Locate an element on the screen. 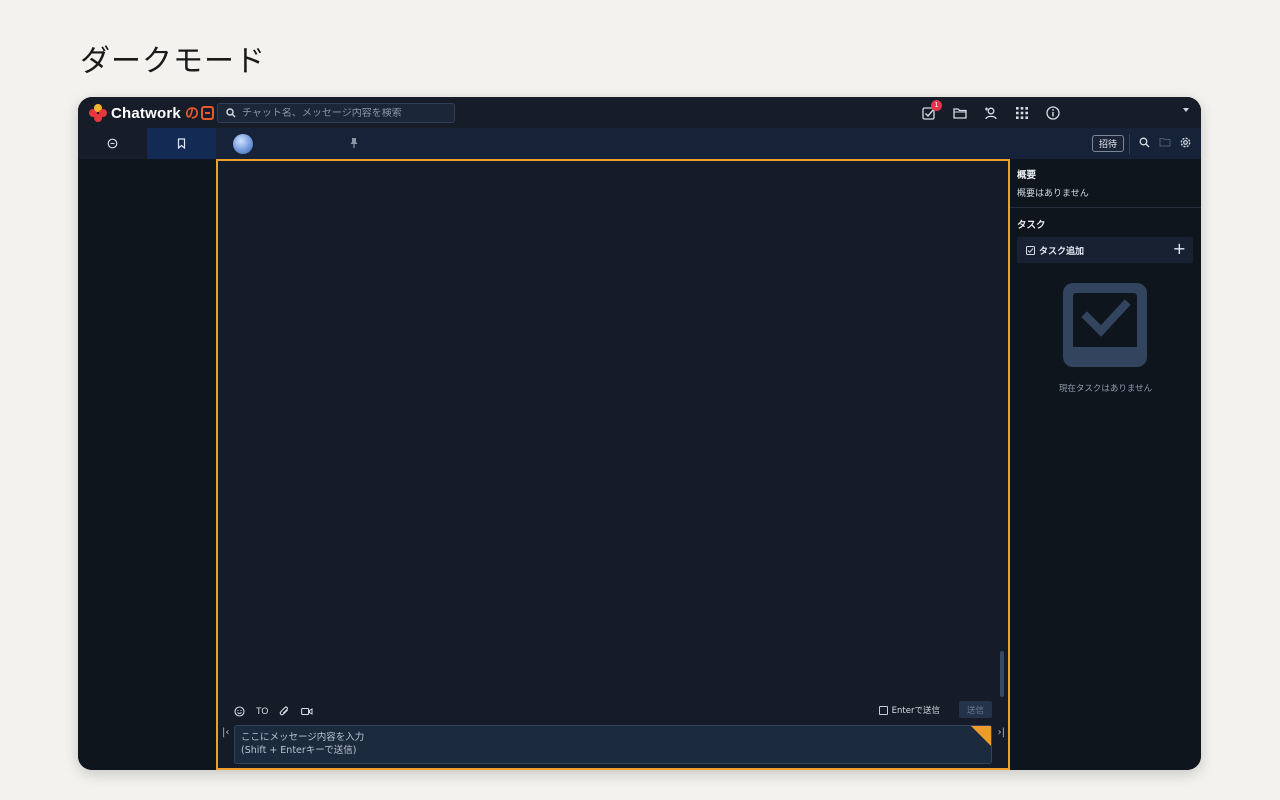  enter-send-checkbox is located at coordinates (883, 710).